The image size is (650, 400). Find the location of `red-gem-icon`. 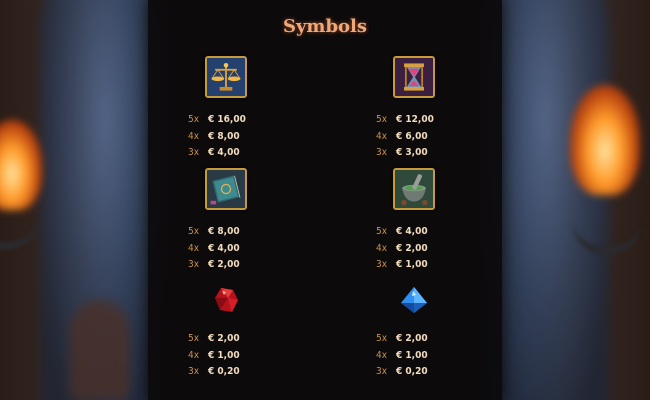

red-gem-icon is located at coordinates (226, 300).